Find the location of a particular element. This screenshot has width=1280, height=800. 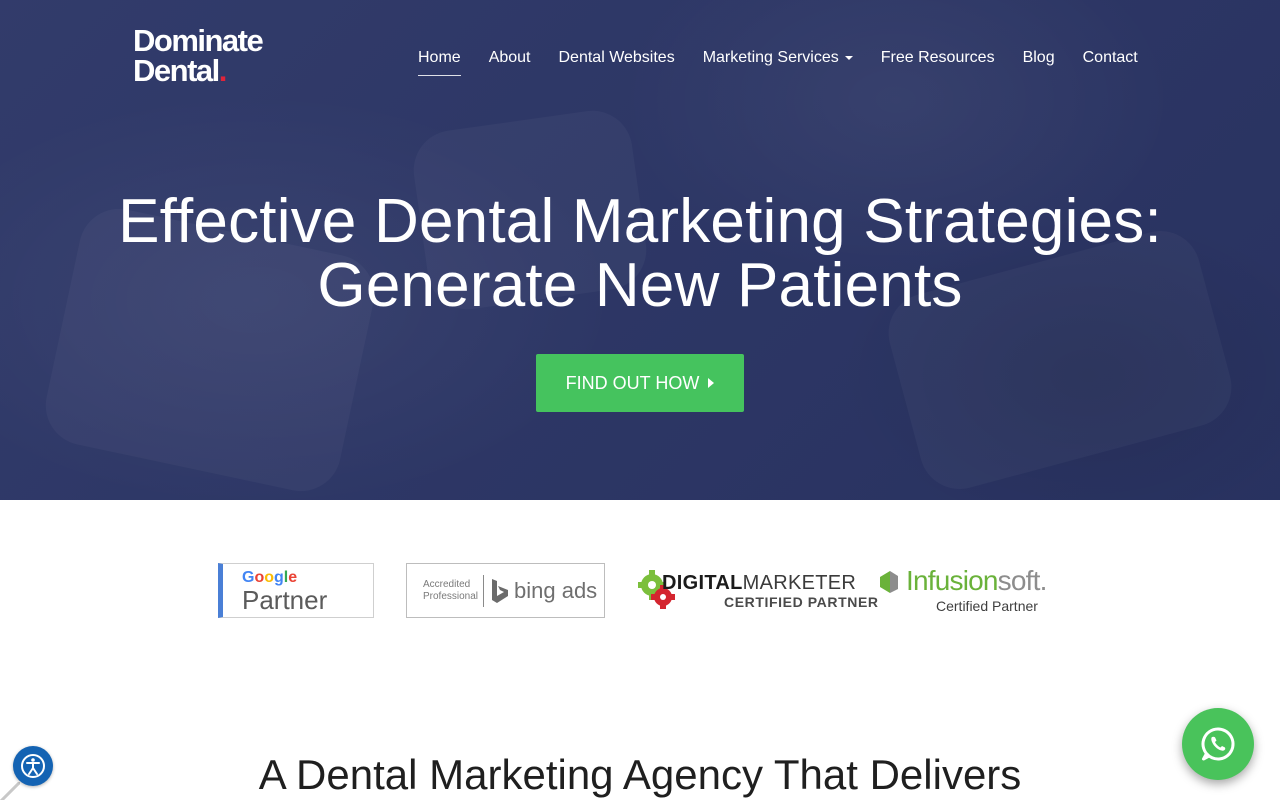

chevron-down-icon is located at coordinates (848, 58).